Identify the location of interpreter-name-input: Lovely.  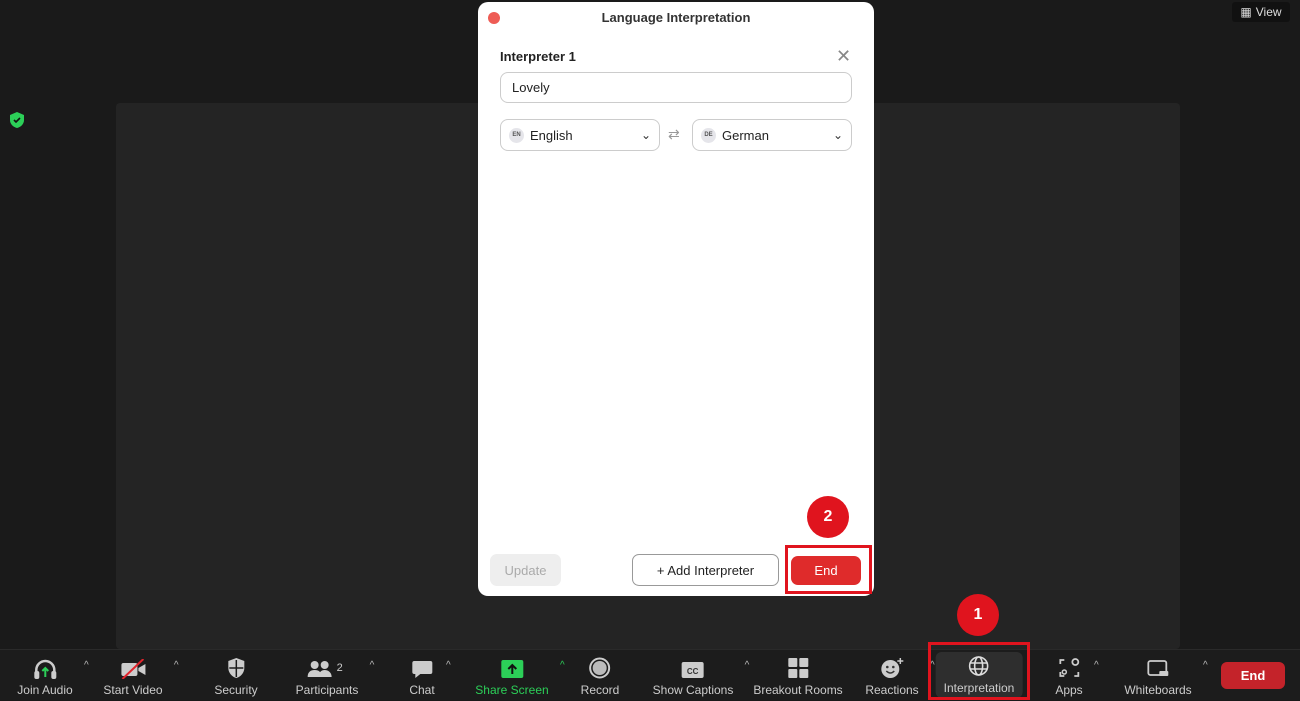
(676, 87).